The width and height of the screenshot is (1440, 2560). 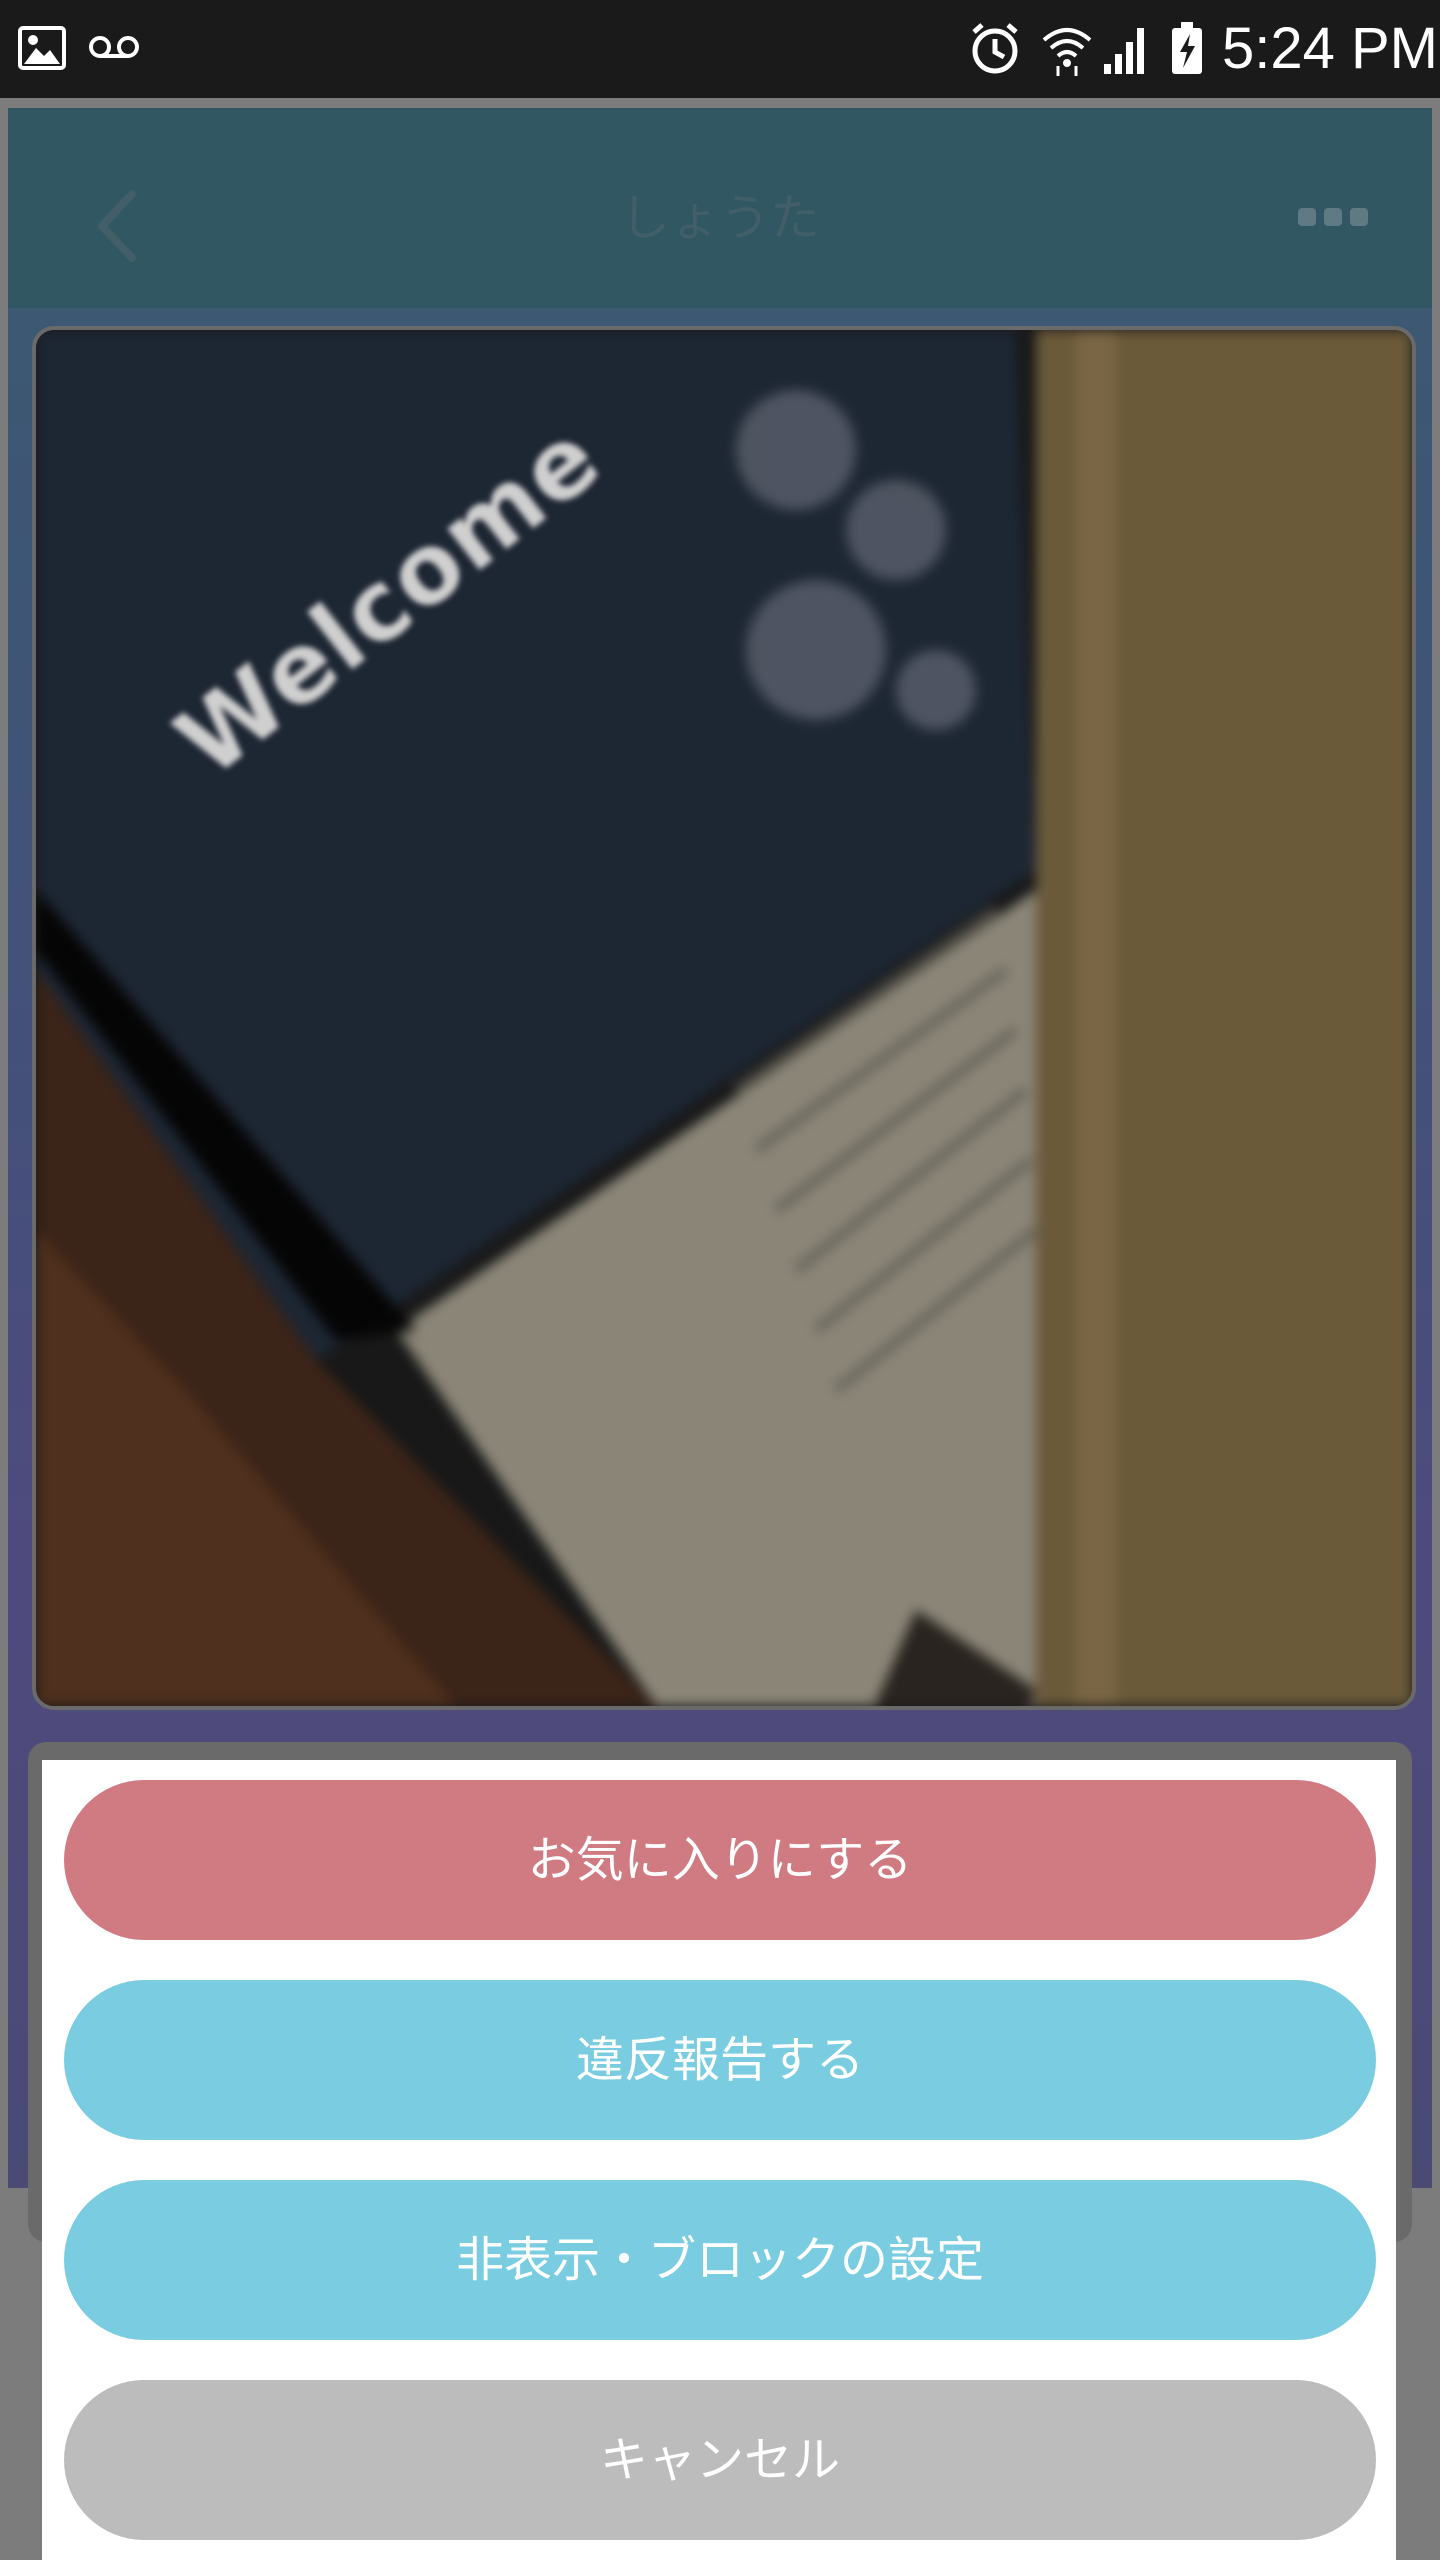 I want to click on signal-icon, so click(x=1124, y=51).